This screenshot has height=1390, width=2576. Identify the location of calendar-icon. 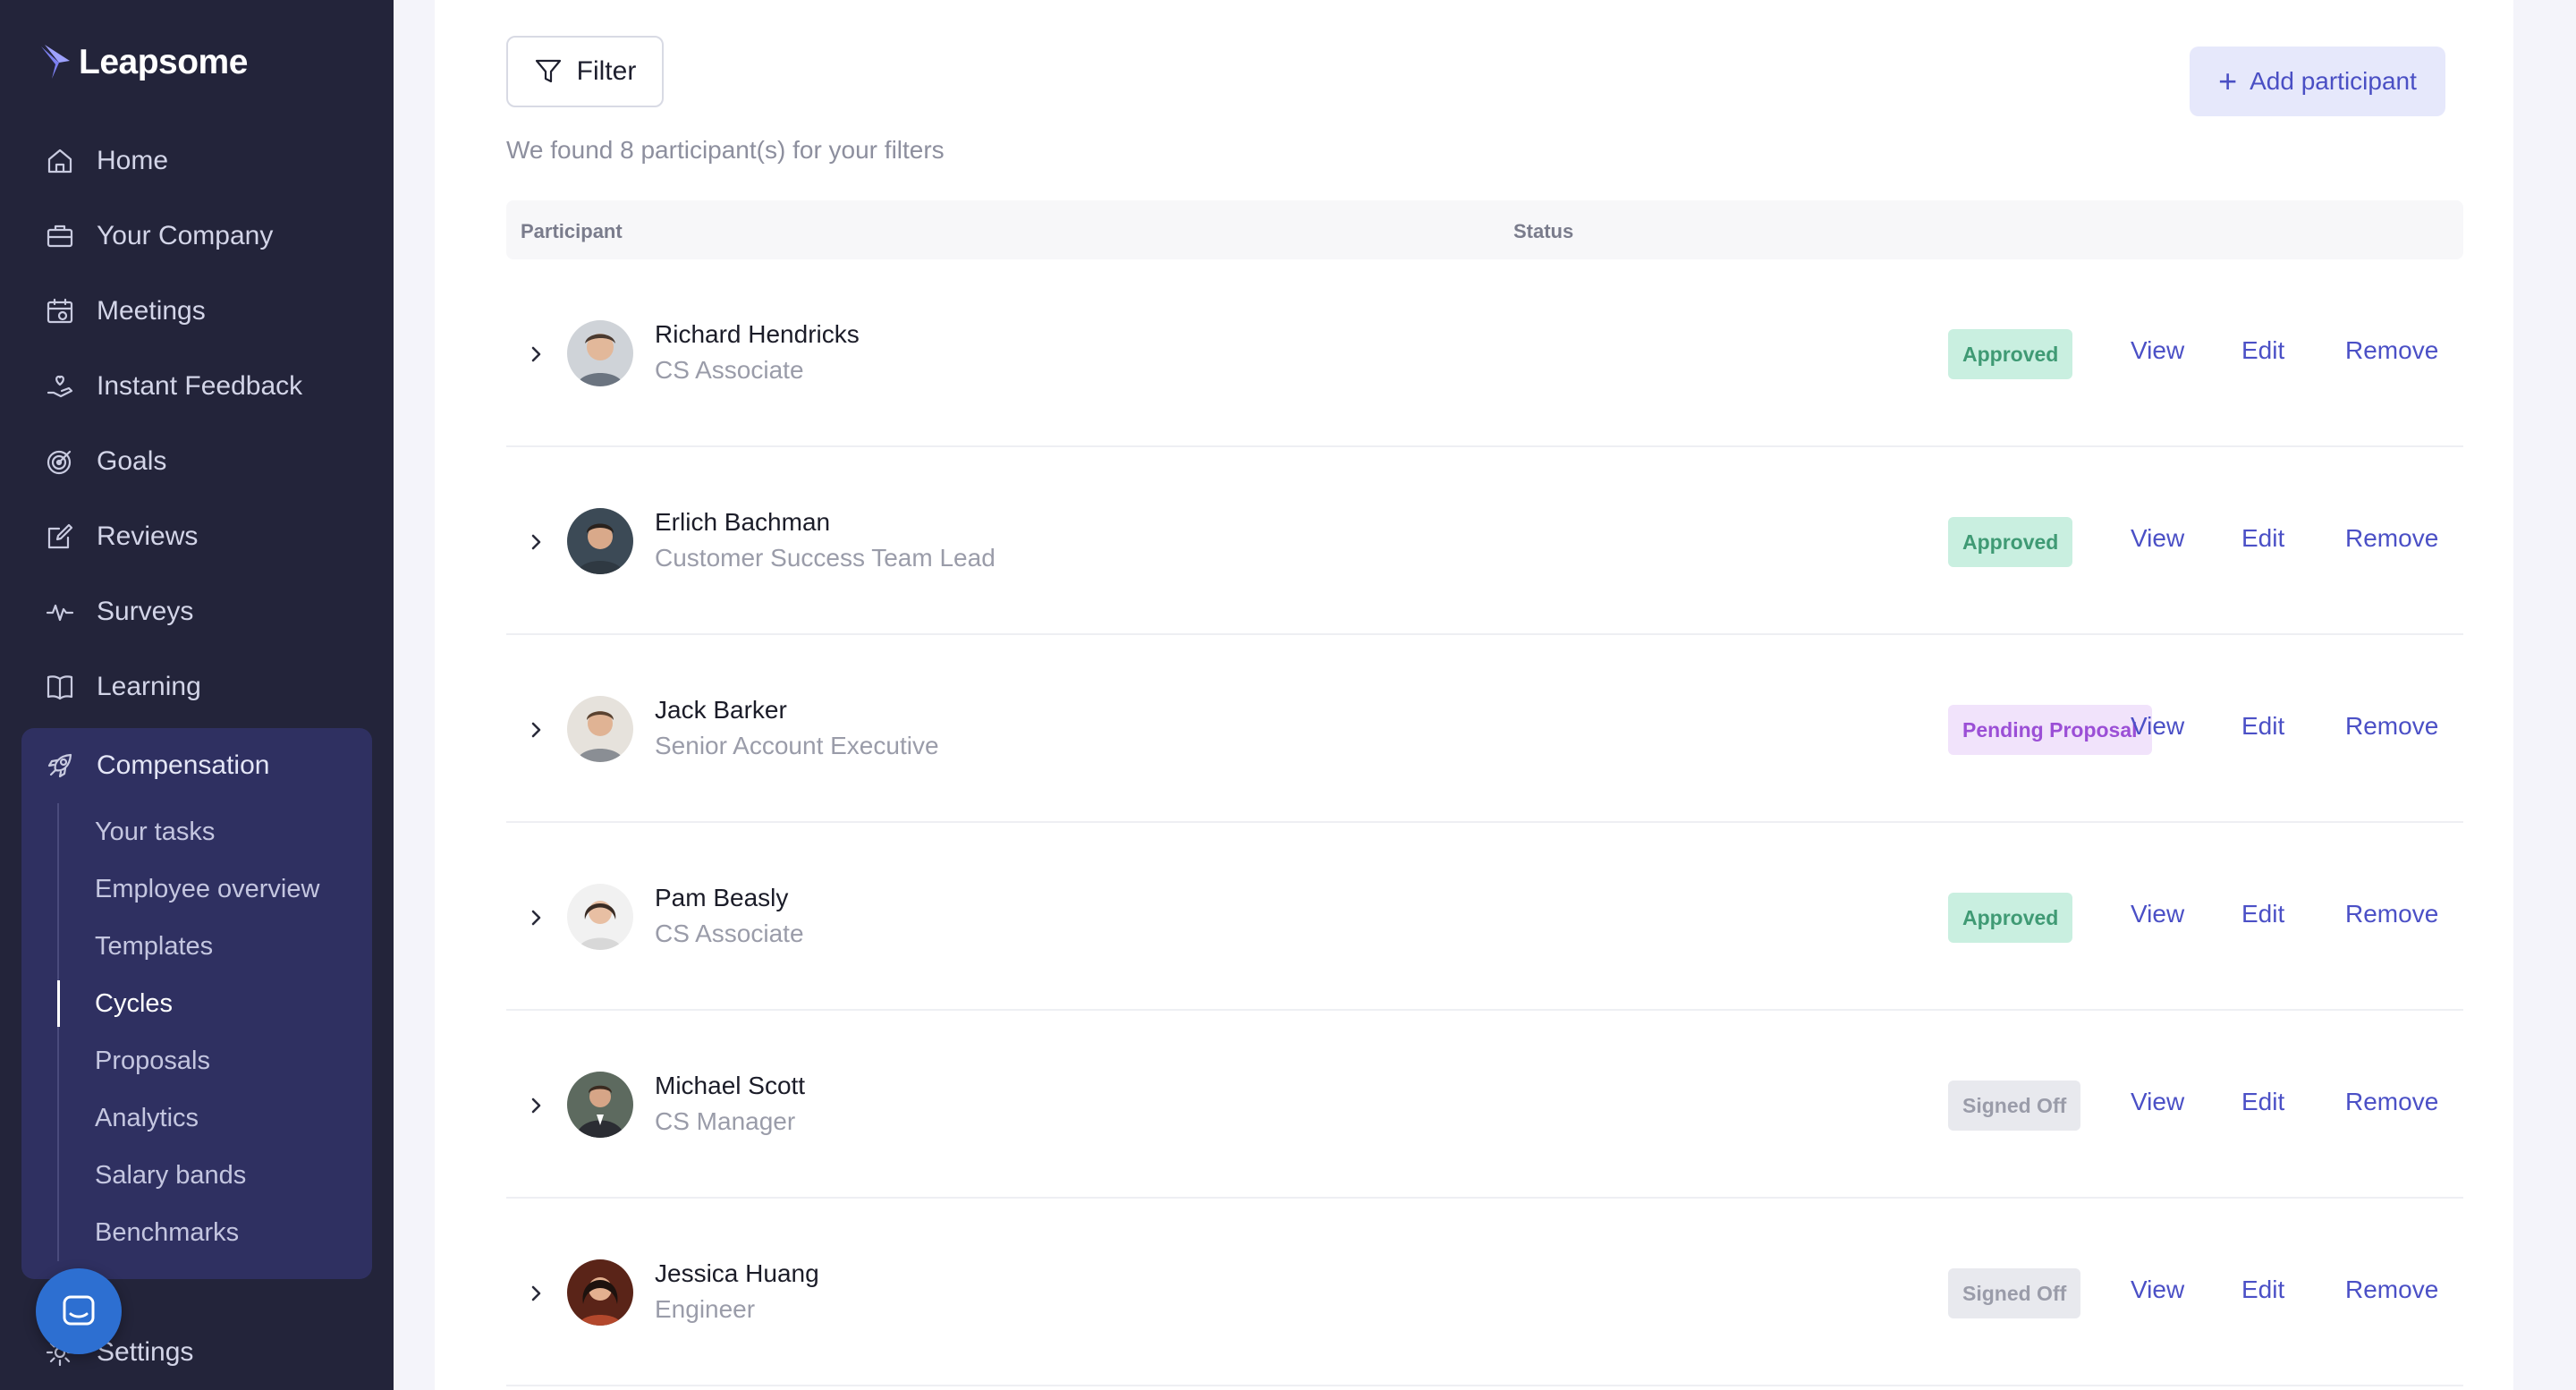
(60, 311).